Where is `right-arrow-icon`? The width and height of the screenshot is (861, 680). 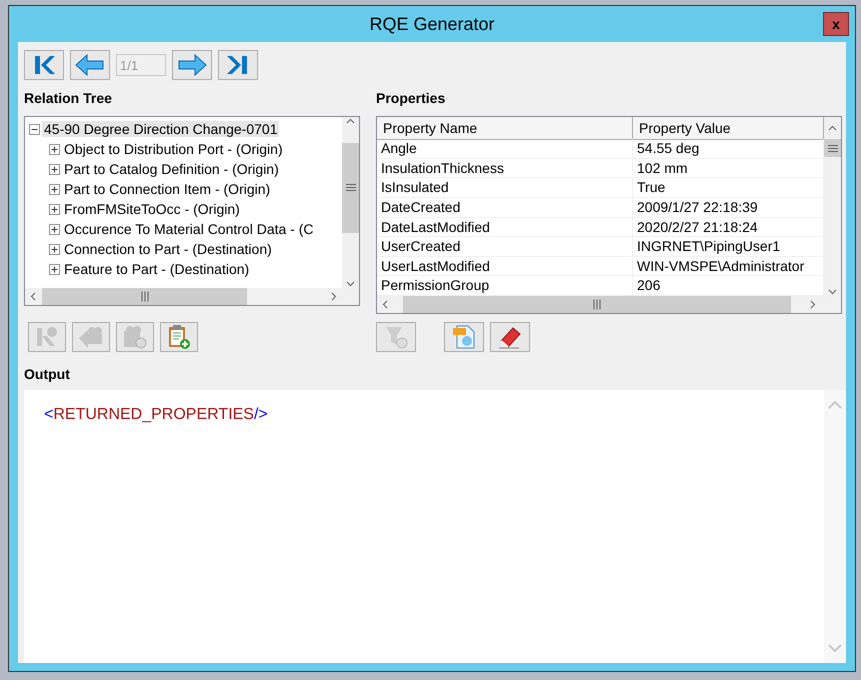 right-arrow-icon is located at coordinates (192, 65).